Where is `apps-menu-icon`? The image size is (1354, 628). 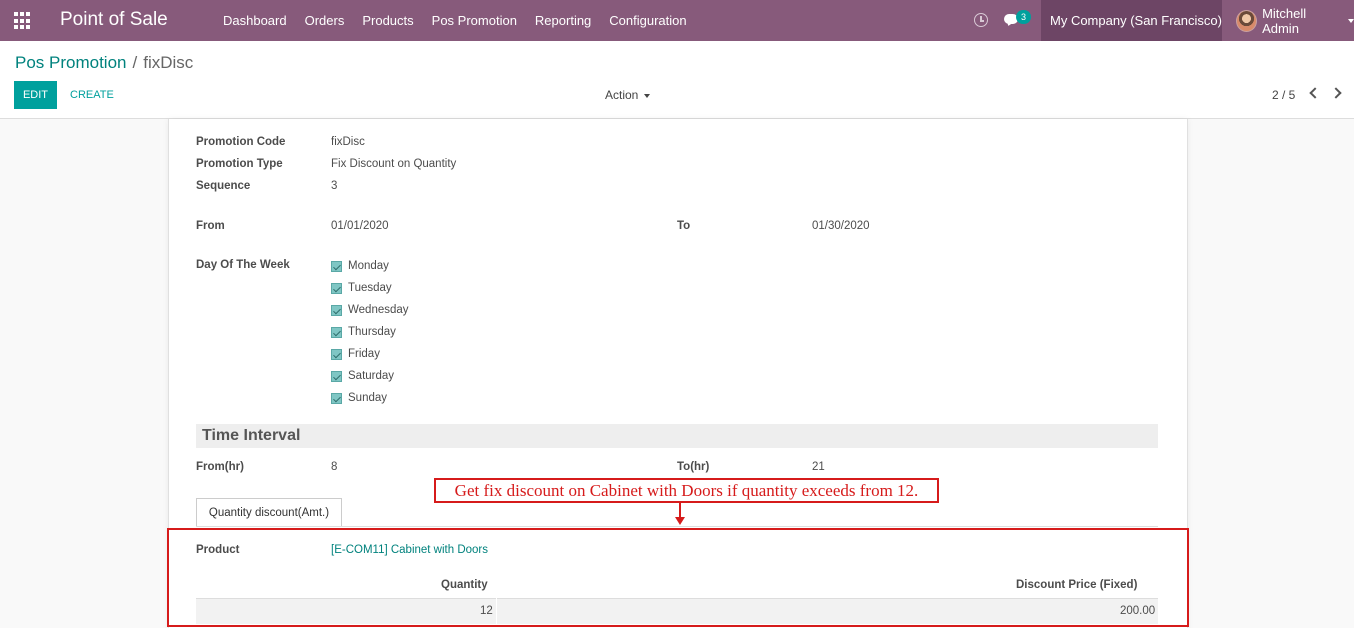 apps-menu-icon is located at coordinates (23, 21).